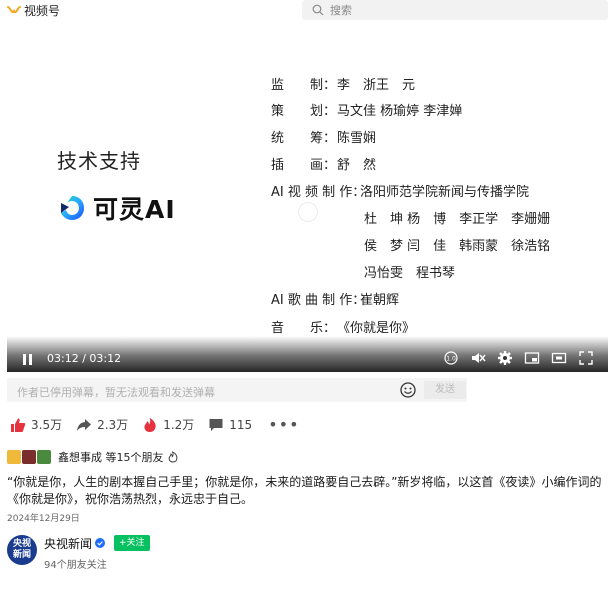  Describe the element at coordinates (457, 219) in the screenshot. I see `credit-names: 杜 坤 杨 博 李正学 李姗姗` at that location.